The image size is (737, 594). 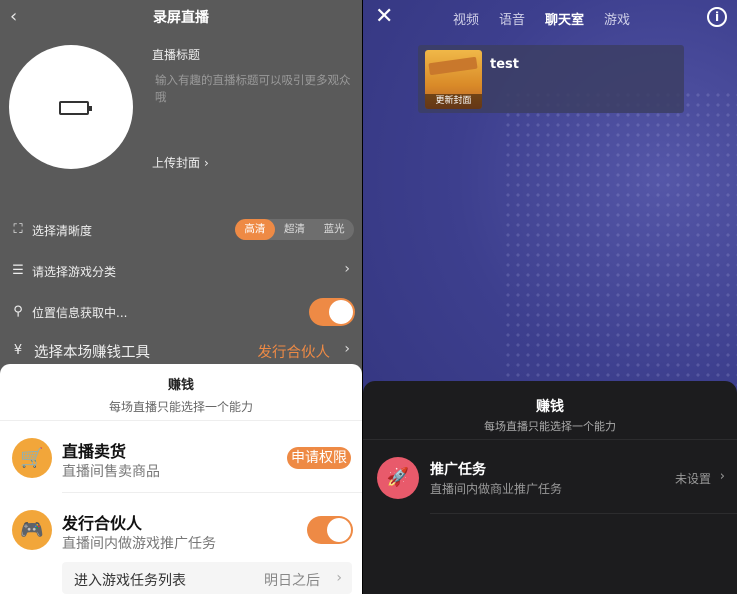 I want to click on partner-toggle, so click(x=330, y=530).